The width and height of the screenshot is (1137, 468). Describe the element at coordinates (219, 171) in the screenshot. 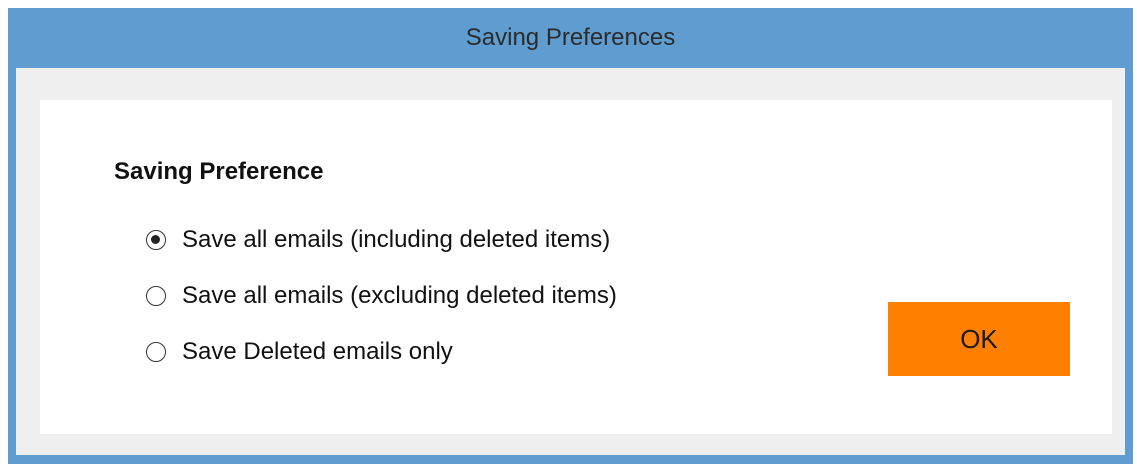

I see `section-label: Saving Preference` at that location.